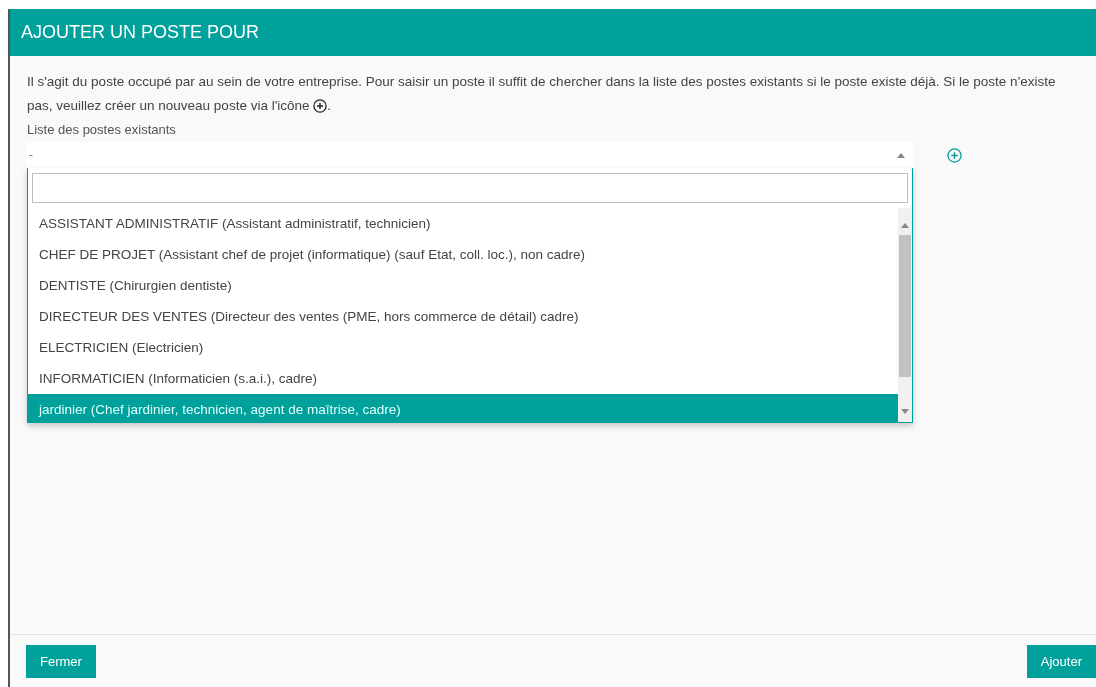 This screenshot has width=1096, height=687. I want to click on scrollbar, so click(905, 315).